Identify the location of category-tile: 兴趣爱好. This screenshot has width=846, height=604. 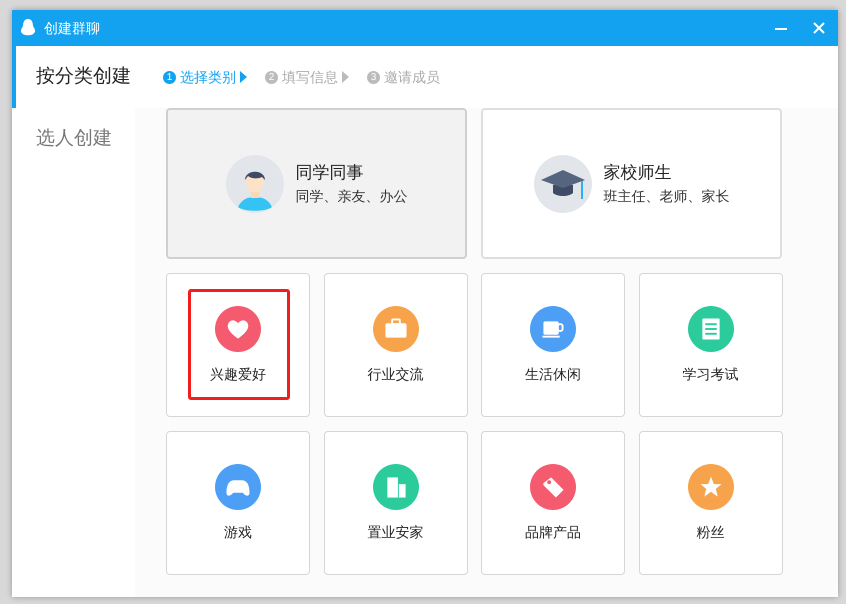
(238, 345).